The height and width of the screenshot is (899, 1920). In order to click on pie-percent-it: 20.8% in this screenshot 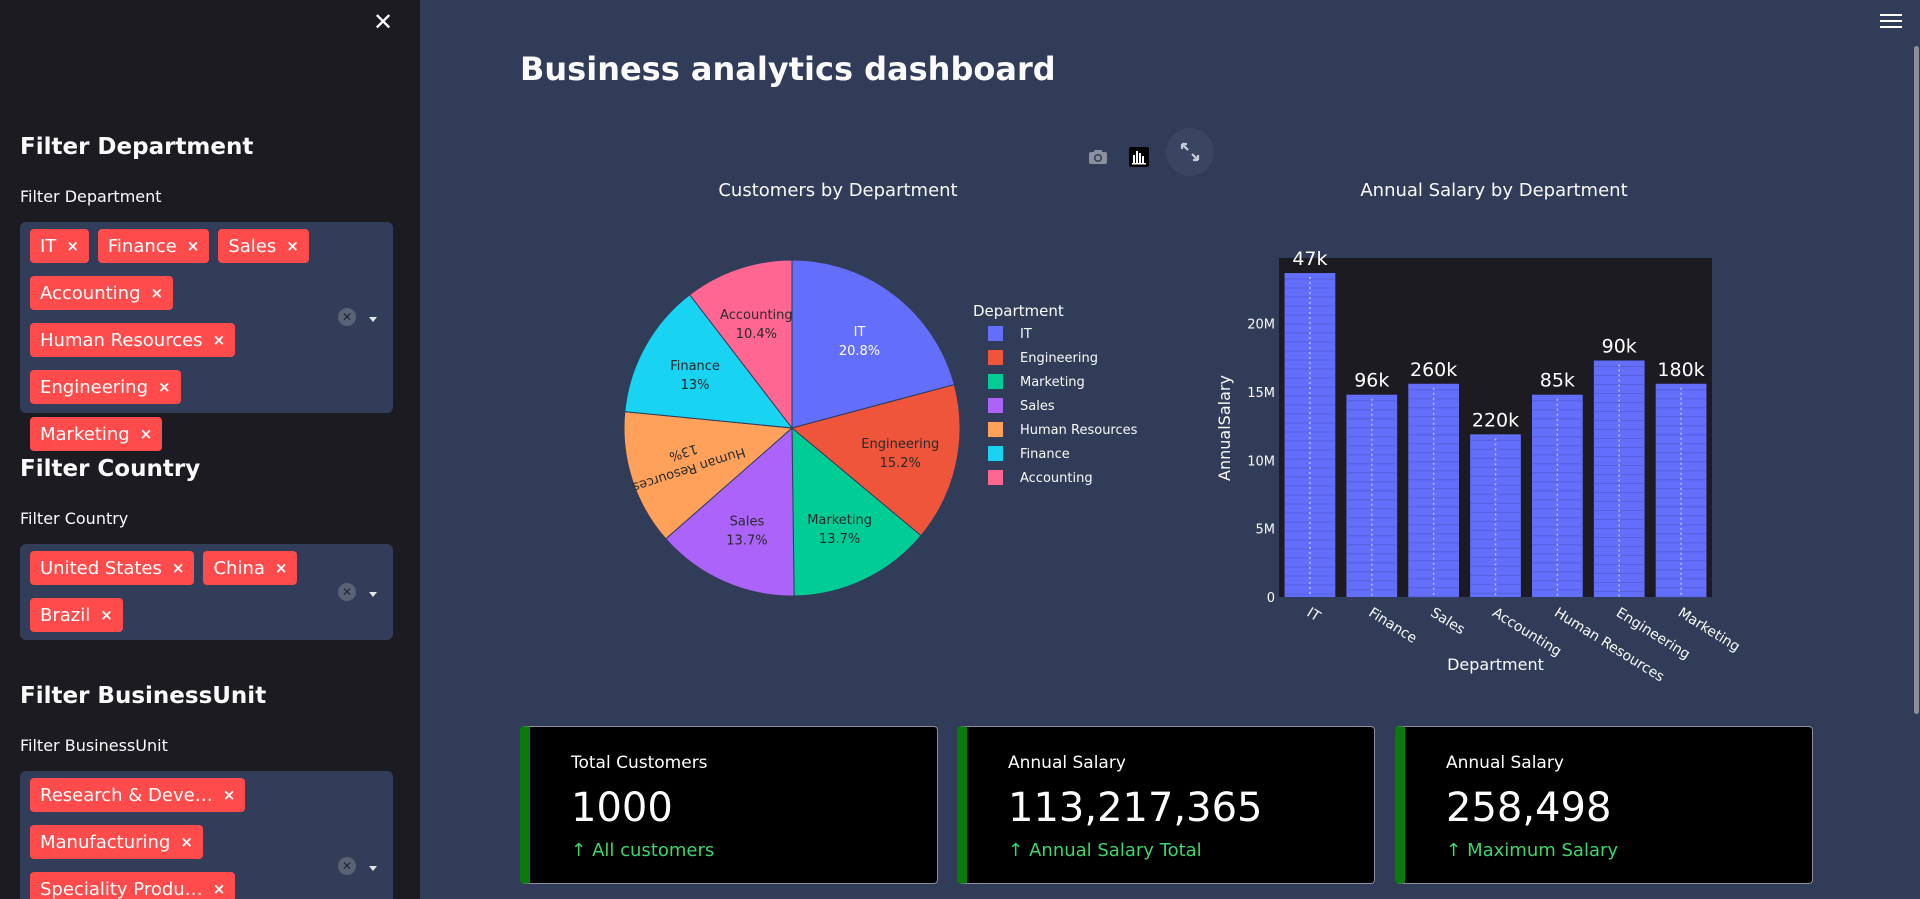, I will do `click(859, 351)`.